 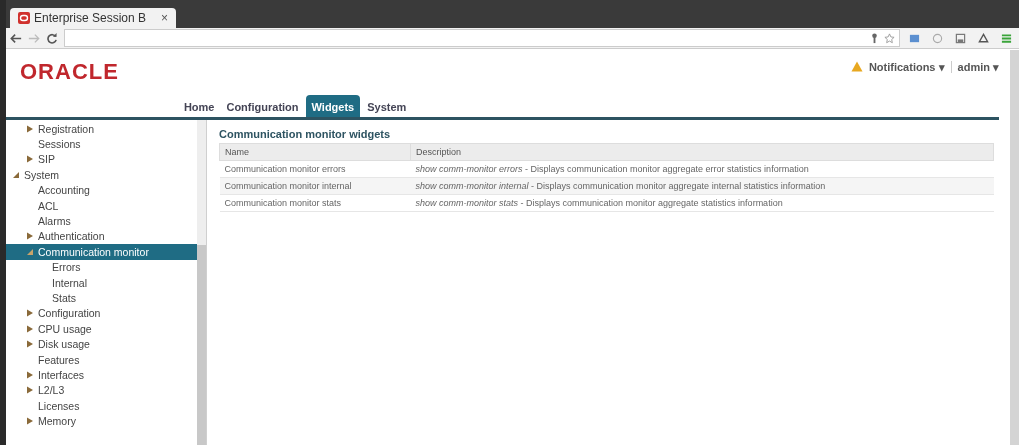 I want to click on table-cell: show comm-monitor stats - Displays communication monitor aggregate statistics information, so click(x=702, y=203).